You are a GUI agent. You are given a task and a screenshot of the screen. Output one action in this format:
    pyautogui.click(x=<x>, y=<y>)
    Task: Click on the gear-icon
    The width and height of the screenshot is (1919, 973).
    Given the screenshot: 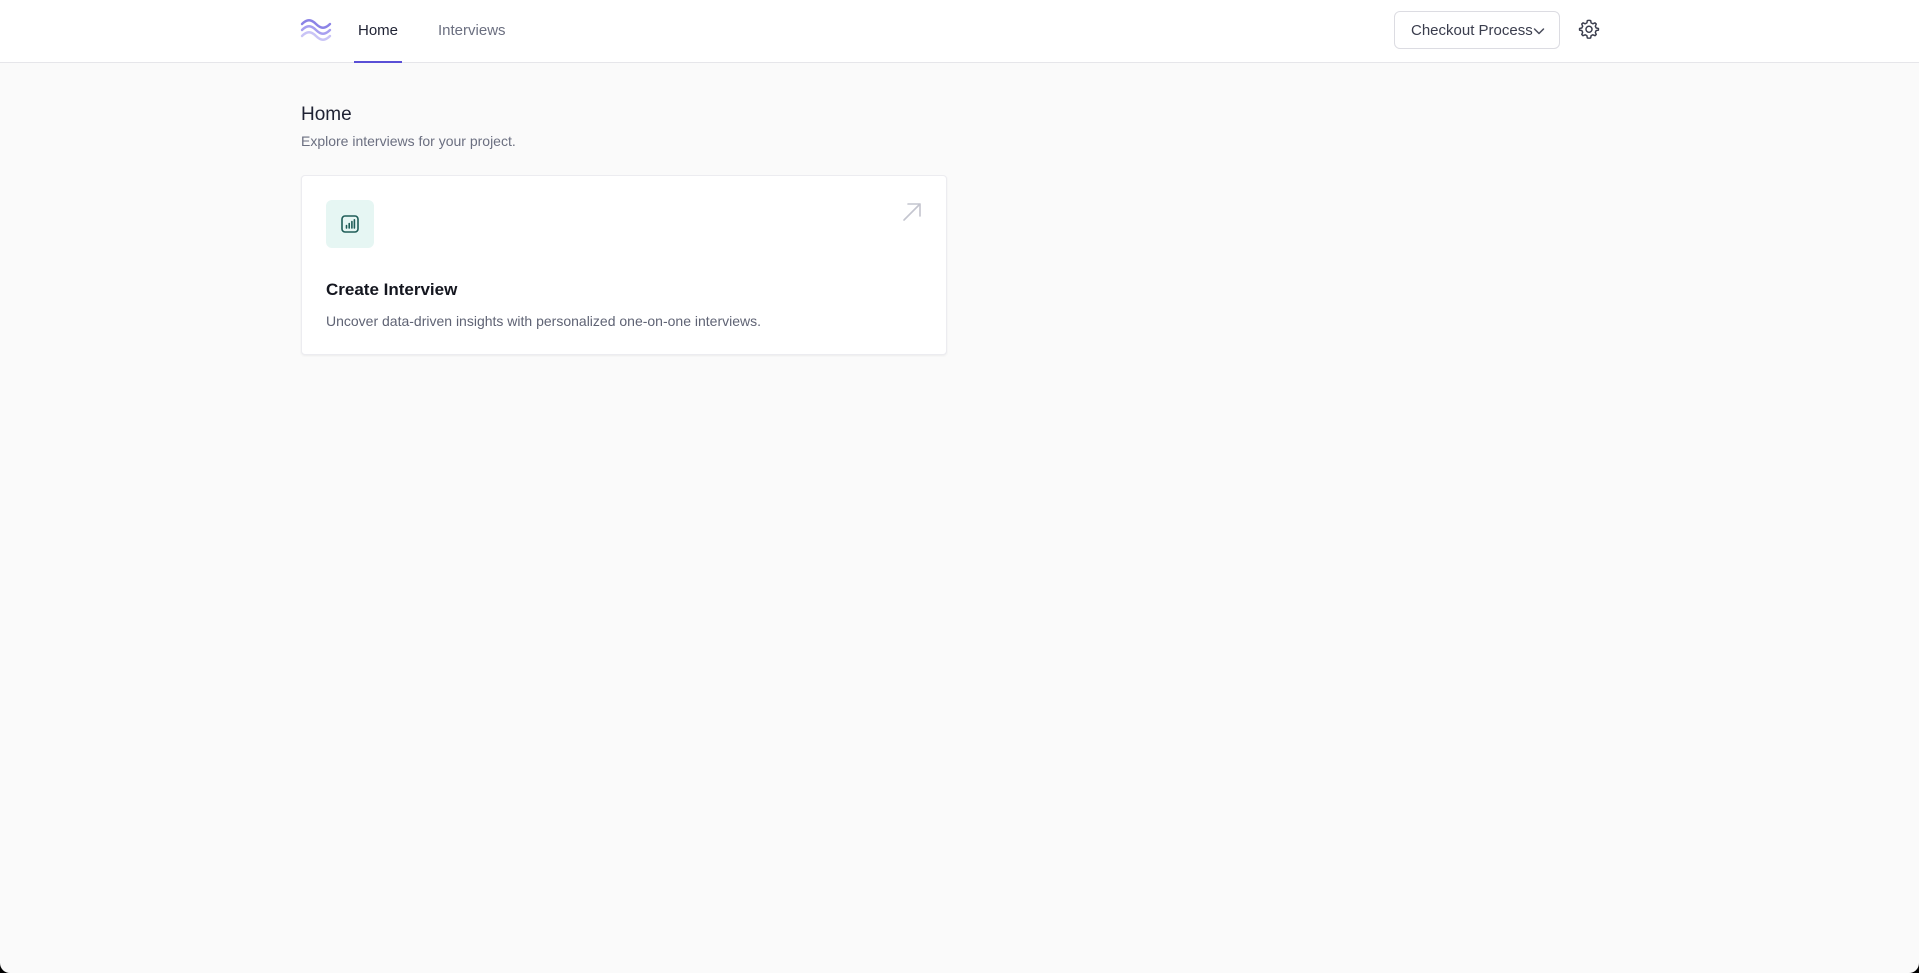 What is the action you would take?
    pyautogui.click(x=1589, y=29)
    